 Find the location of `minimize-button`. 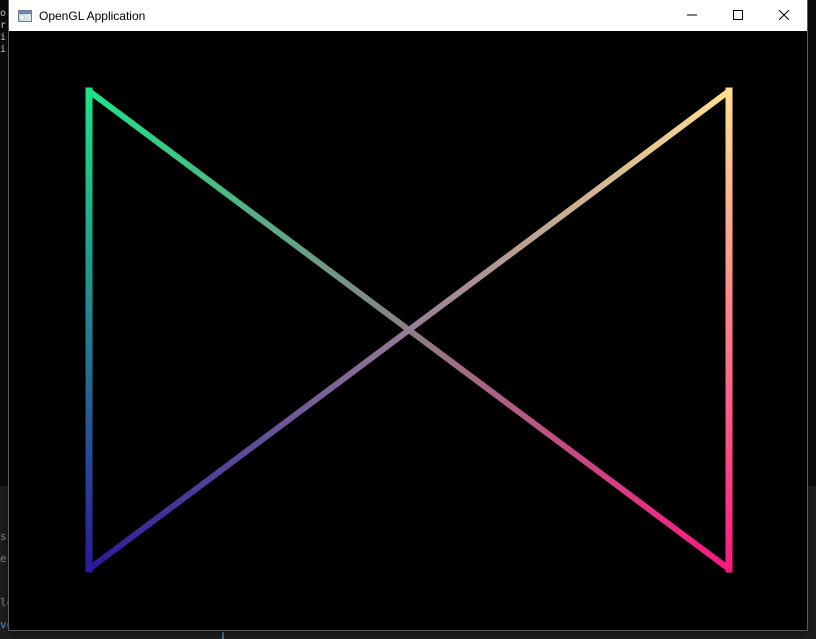

minimize-button is located at coordinates (692, 15).